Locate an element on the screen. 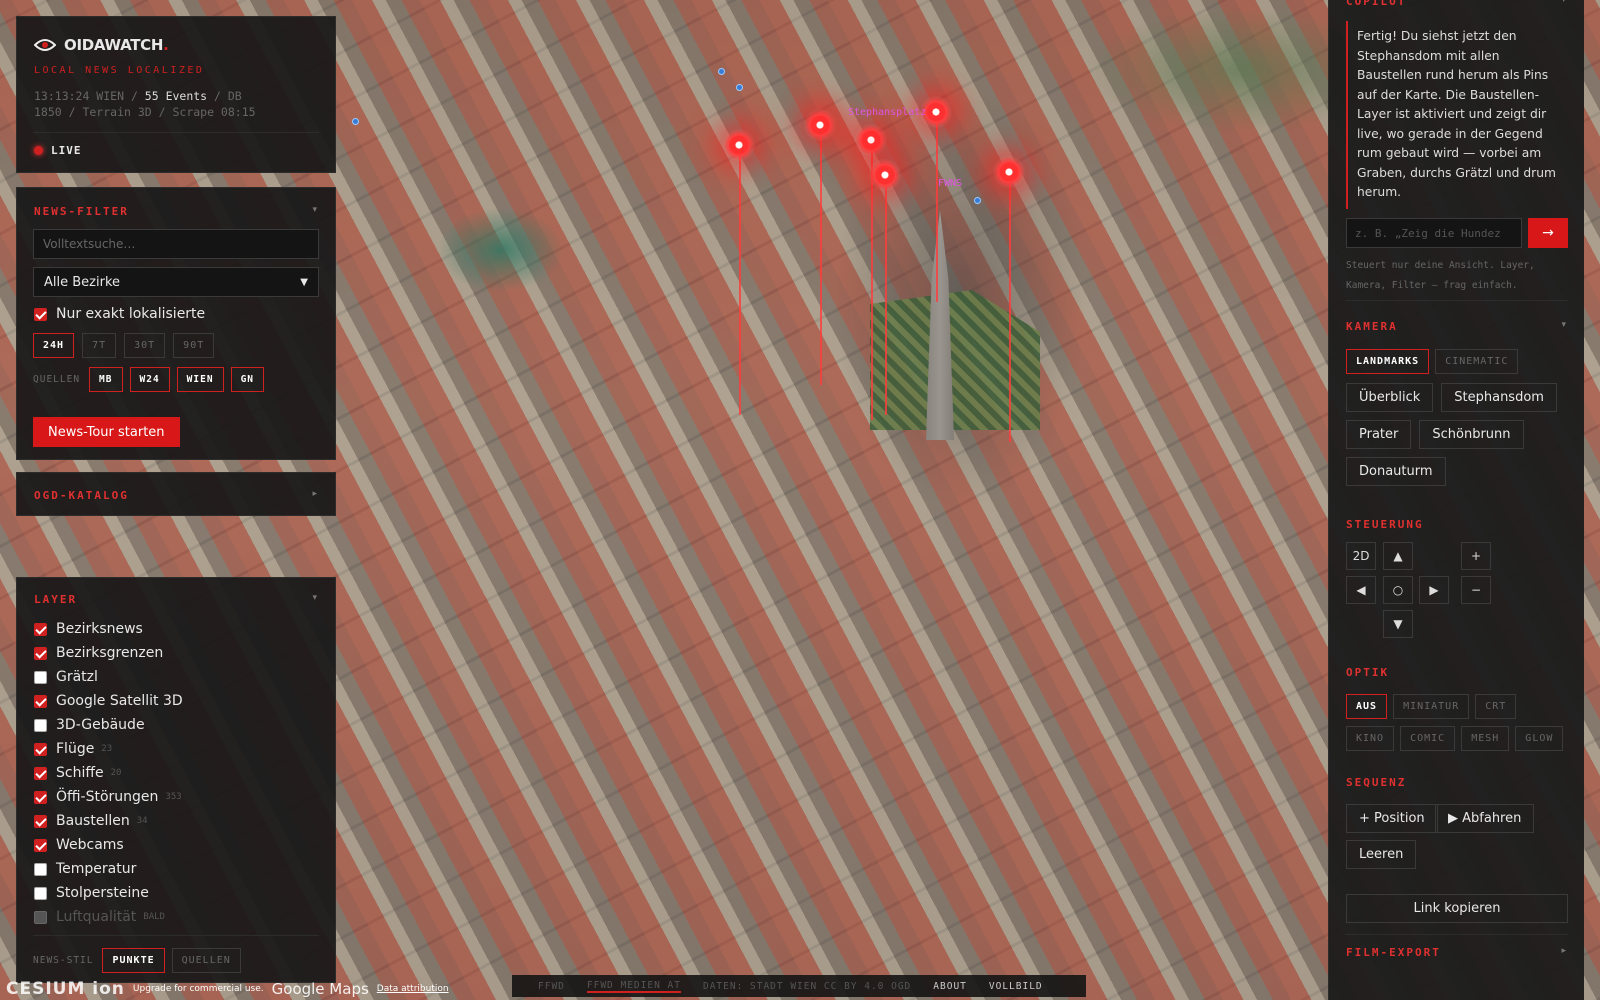  source-chip: WIEN is located at coordinates (200, 379).